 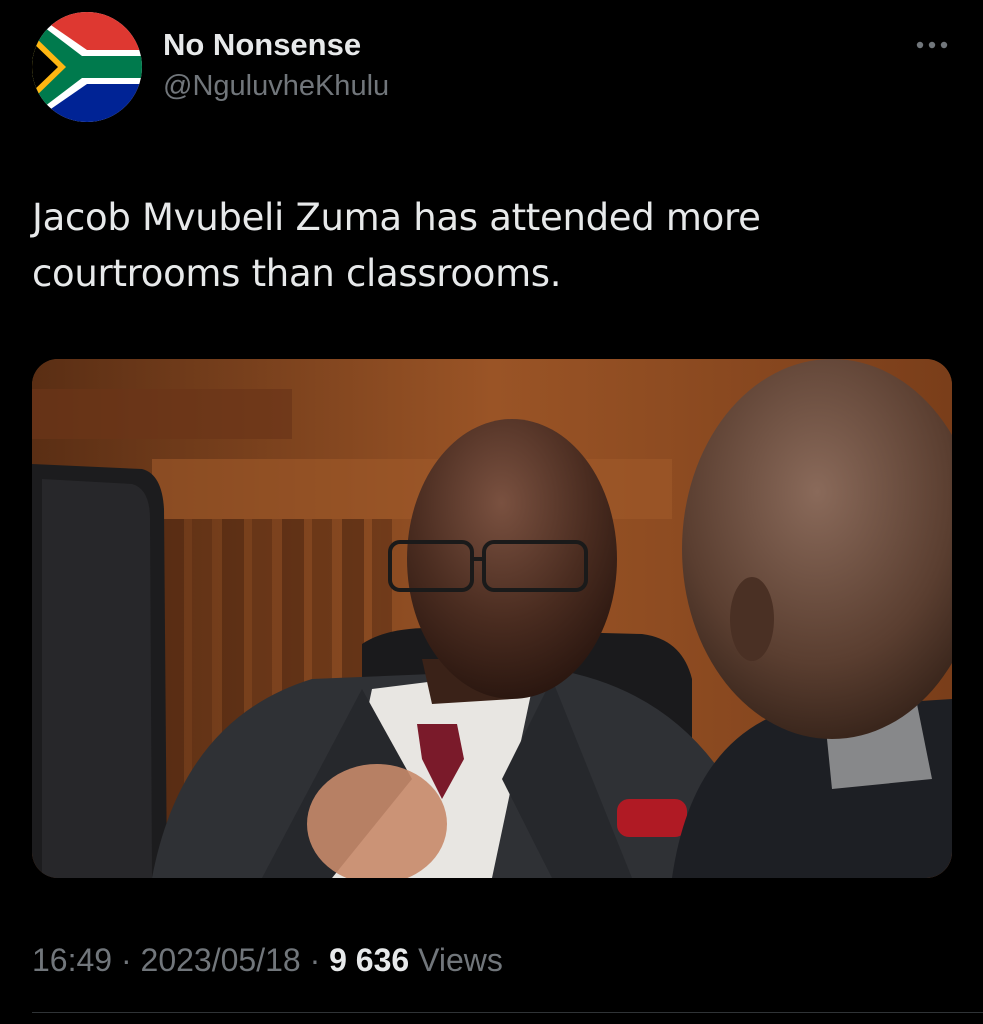 What do you see at coordinates (369, 960) in the screenshot?
I see `views-count: 9 636` at bounding box center [369, 960].